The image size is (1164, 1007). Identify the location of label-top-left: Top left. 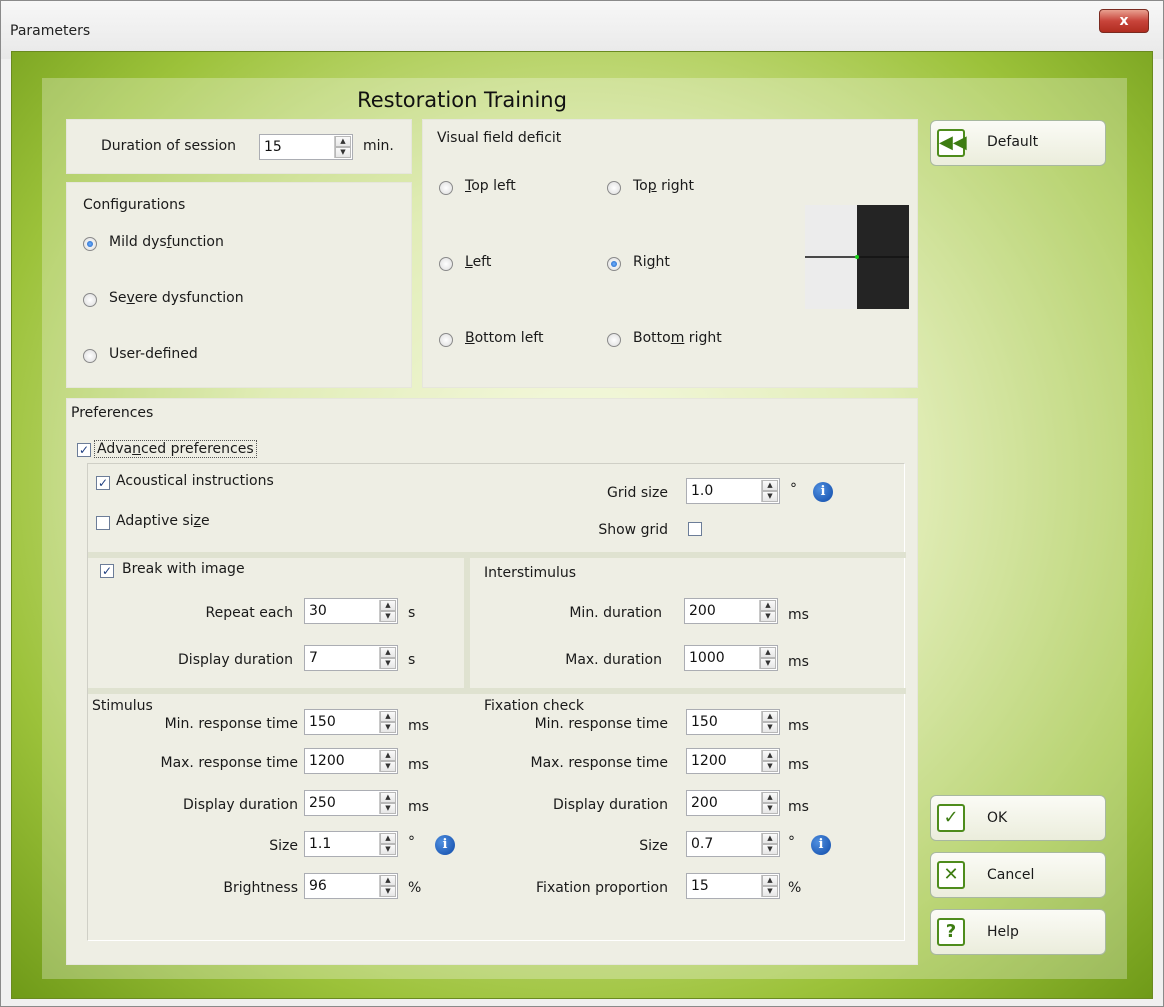
(490, 186).